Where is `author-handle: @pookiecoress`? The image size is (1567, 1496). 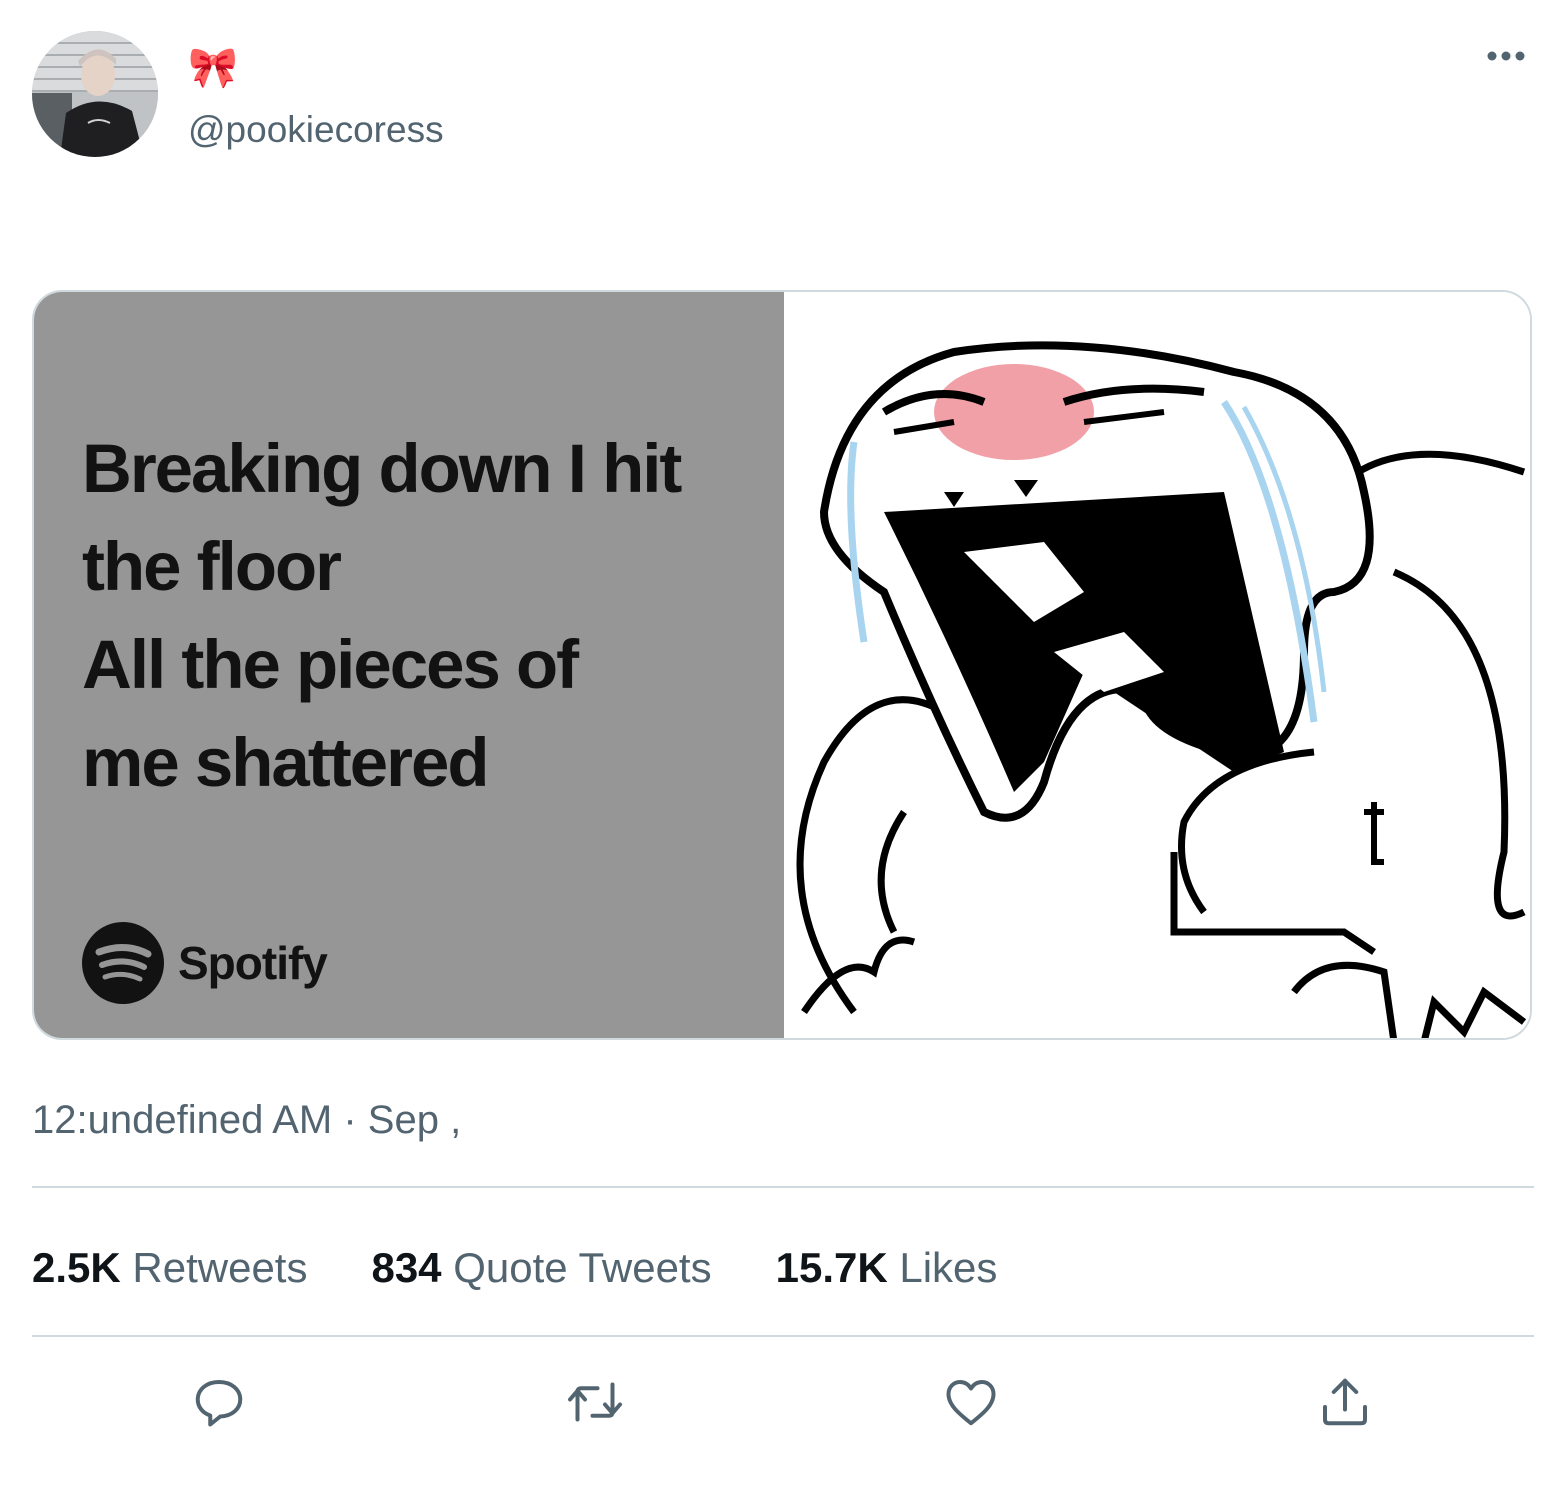
author-handle: @pookiecoress is located at coordinates (316, 130).